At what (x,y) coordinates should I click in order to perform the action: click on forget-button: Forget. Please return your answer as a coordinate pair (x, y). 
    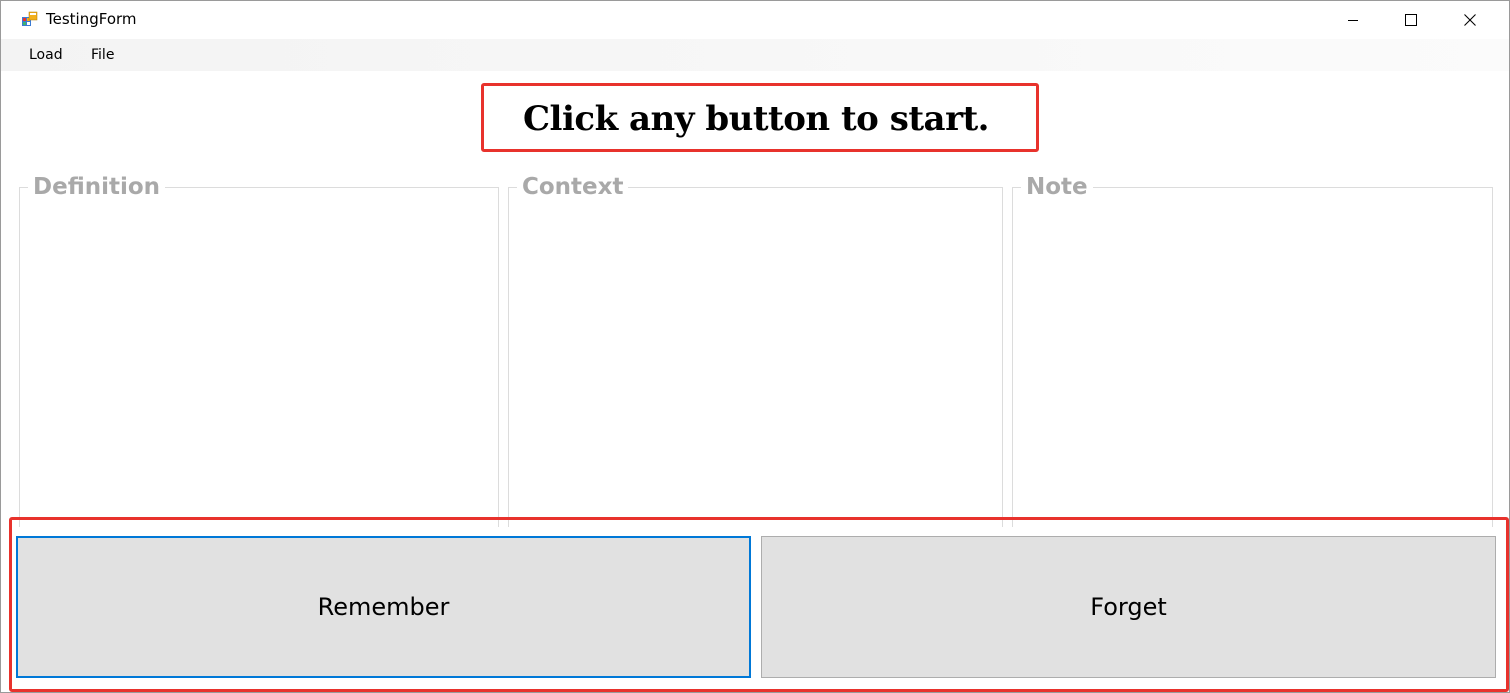
    Looking at the image, I should click on (1128, 607).